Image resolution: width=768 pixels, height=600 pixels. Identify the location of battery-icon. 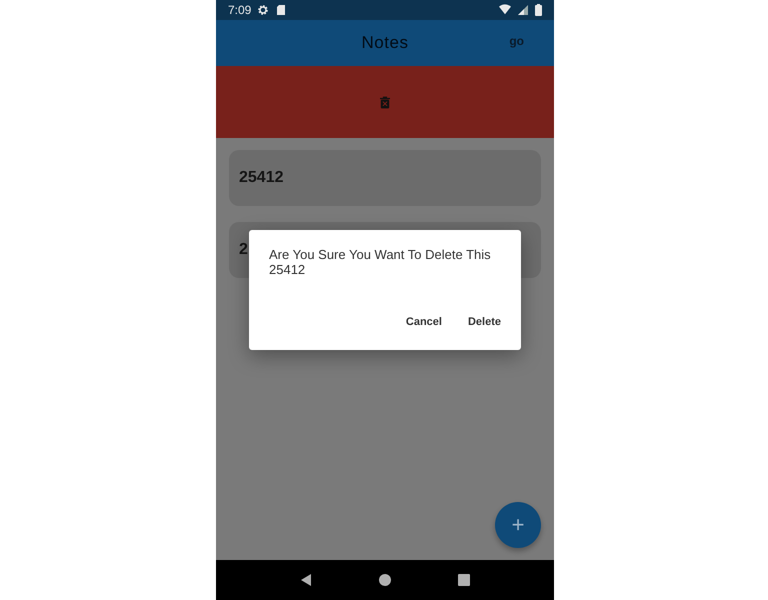
(538, 10).